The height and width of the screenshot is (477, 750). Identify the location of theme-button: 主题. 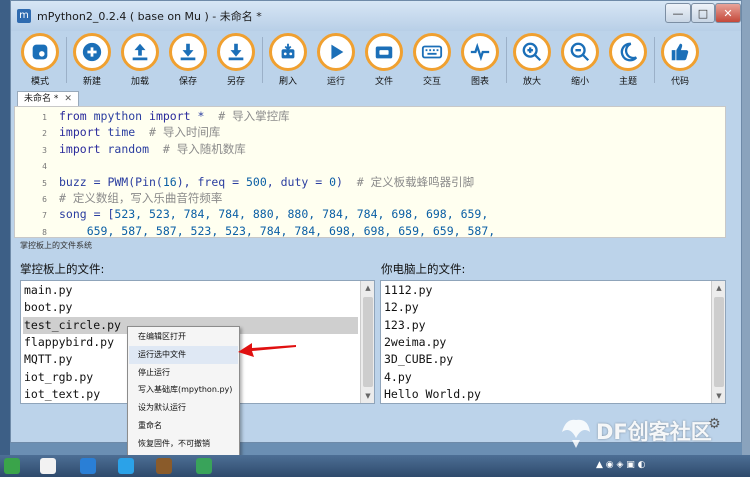
(628, 62).